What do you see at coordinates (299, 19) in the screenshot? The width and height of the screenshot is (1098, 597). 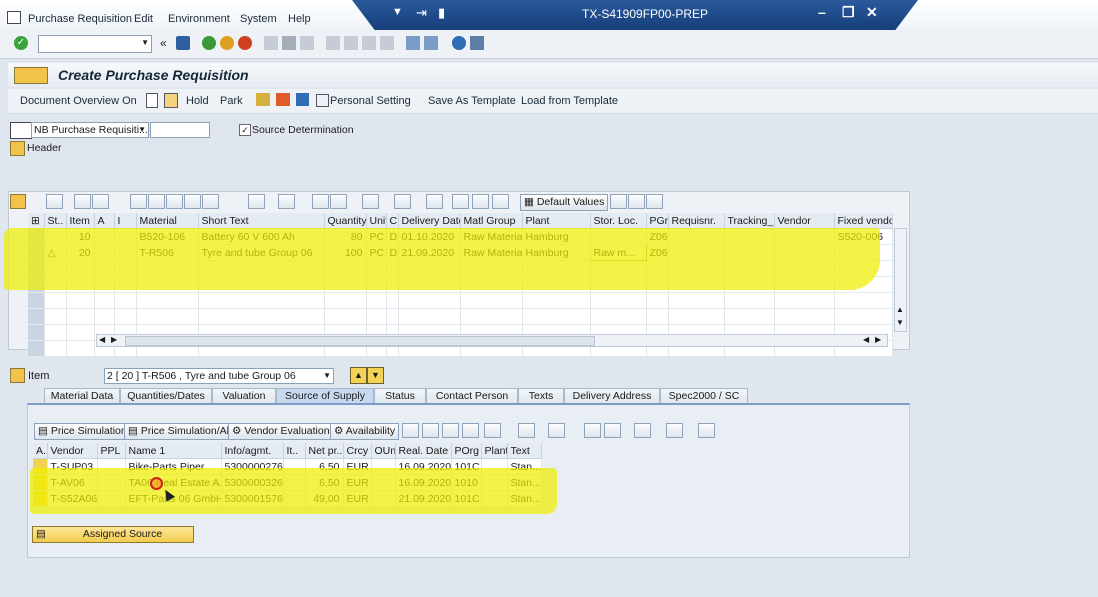 I see `menu-help: Help` at bounding box center [299, 19].